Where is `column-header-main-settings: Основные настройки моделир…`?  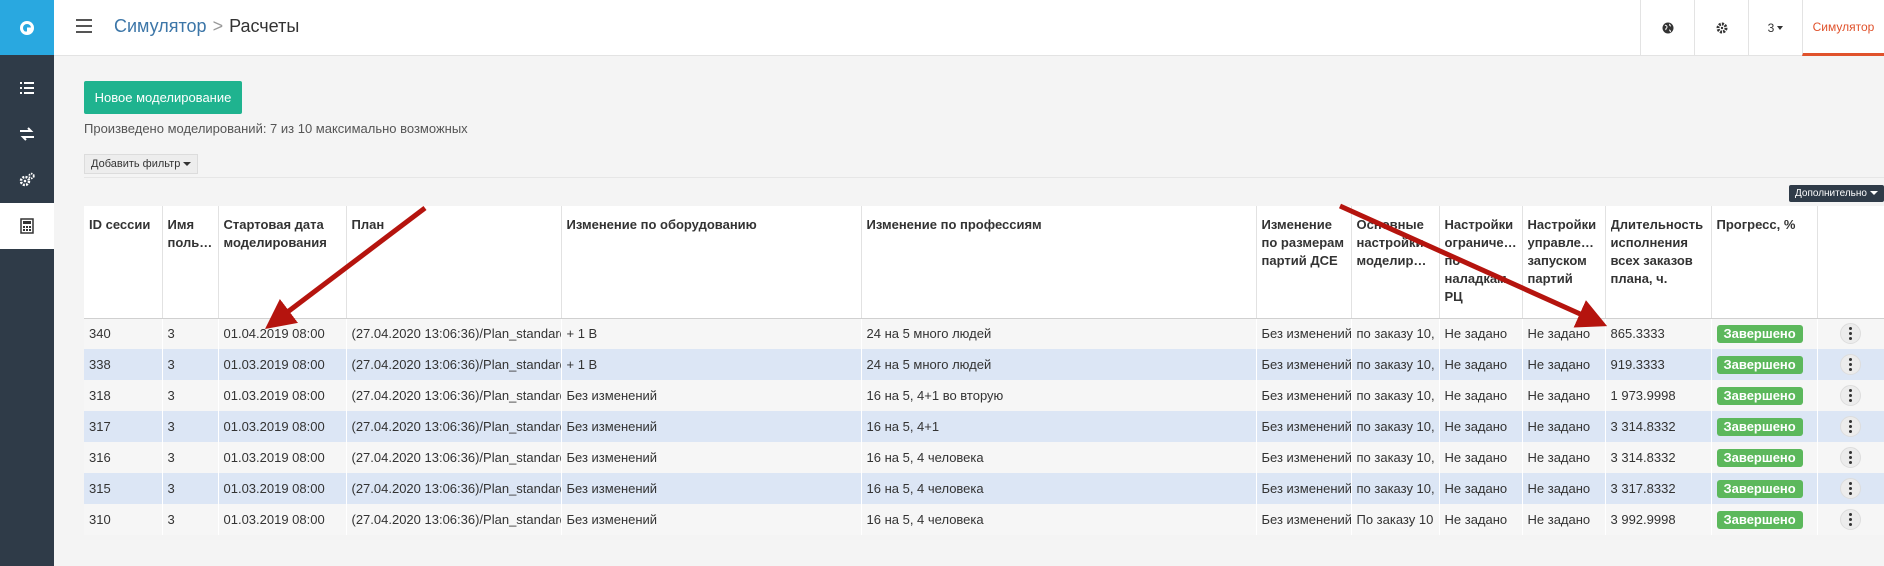 column-header-main-settings: Основные настройки моделир… is located at coordinates (1395, 262).